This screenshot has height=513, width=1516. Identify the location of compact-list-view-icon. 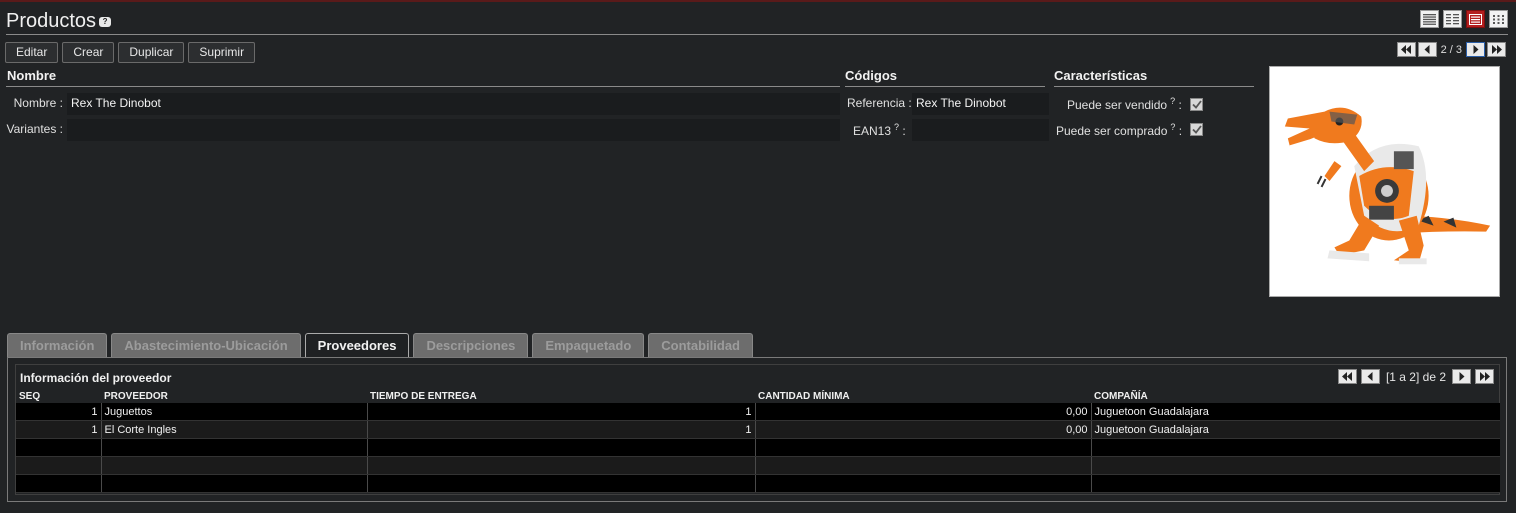
(1452, 19).